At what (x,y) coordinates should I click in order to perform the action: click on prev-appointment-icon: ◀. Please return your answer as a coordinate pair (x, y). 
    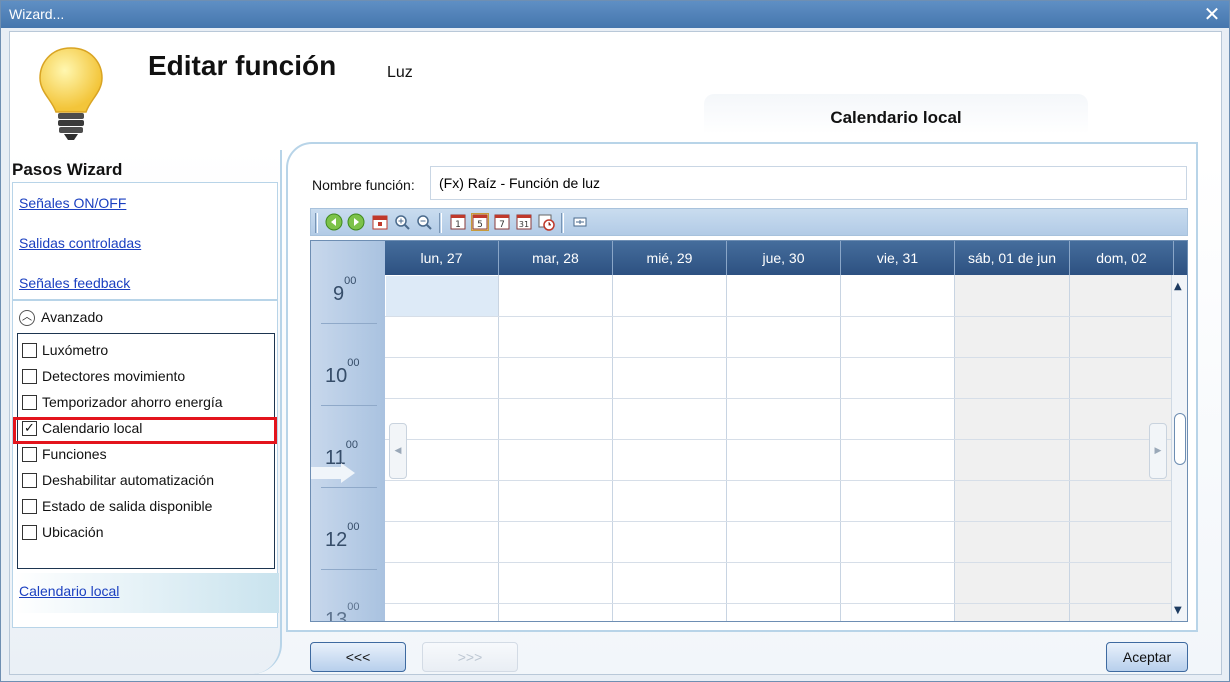
    Looking at the image, I should click on (398, 451).